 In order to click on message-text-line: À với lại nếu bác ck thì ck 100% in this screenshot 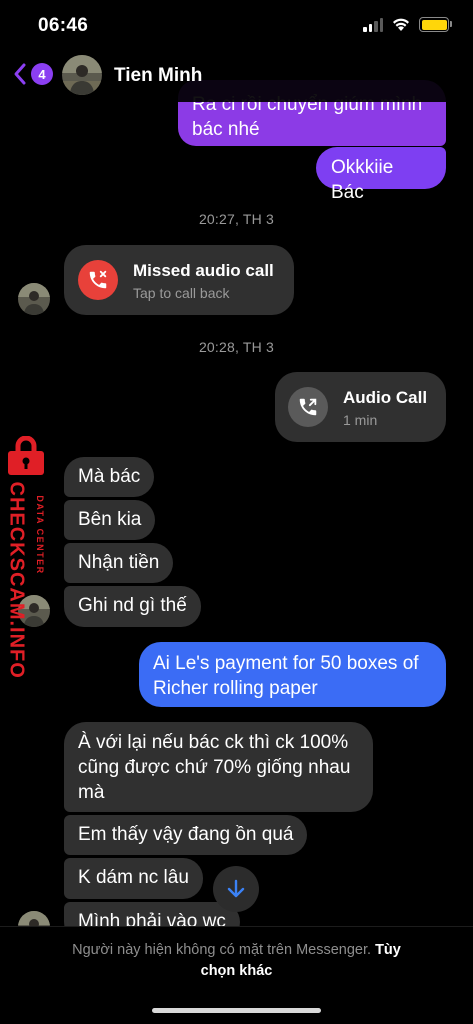, I will do `click(213, 742)`.